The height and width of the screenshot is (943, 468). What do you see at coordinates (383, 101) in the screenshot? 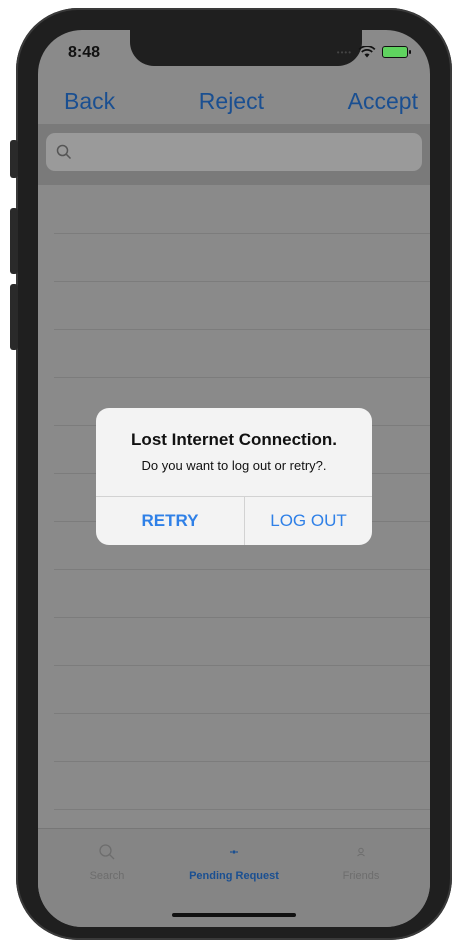
I see `accept-button: Accept` at bounding box center [383, 101].